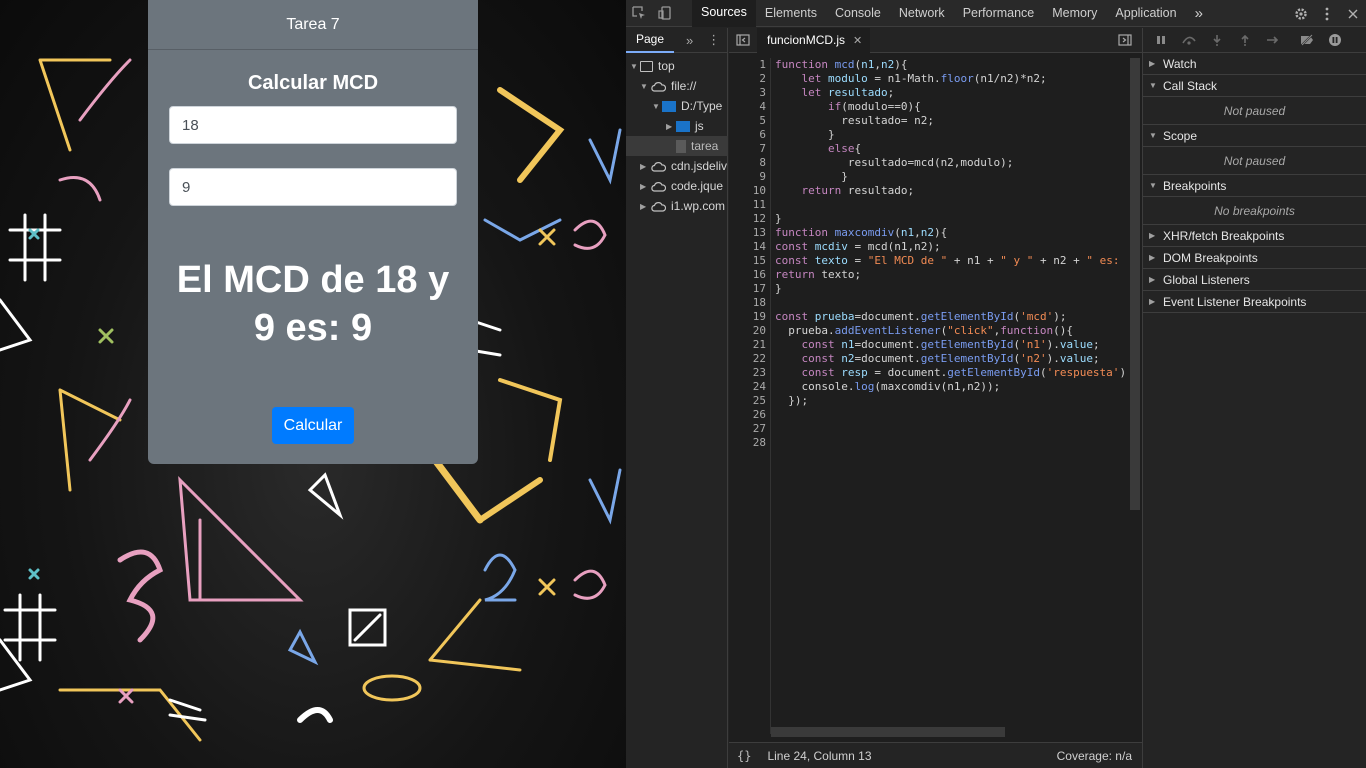  What do you see at coordinates (1254, 64) in the screenshot?
I see `section-watch: ▶ Watch` at bounding box center [1254, 64].